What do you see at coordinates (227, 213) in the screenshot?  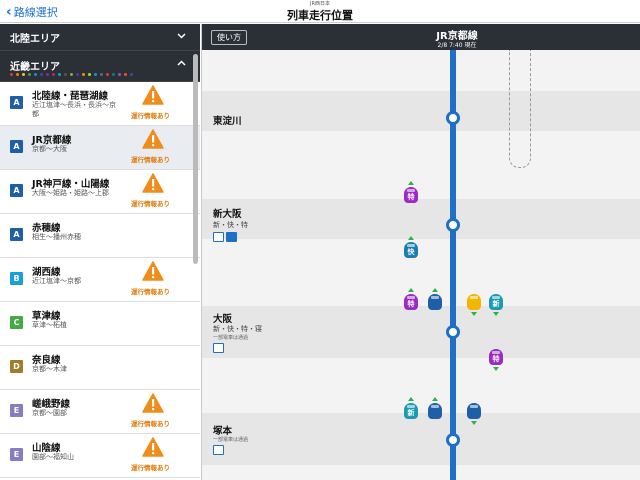 I see `station-name: 新大阪` at bounding box center [227, 213].